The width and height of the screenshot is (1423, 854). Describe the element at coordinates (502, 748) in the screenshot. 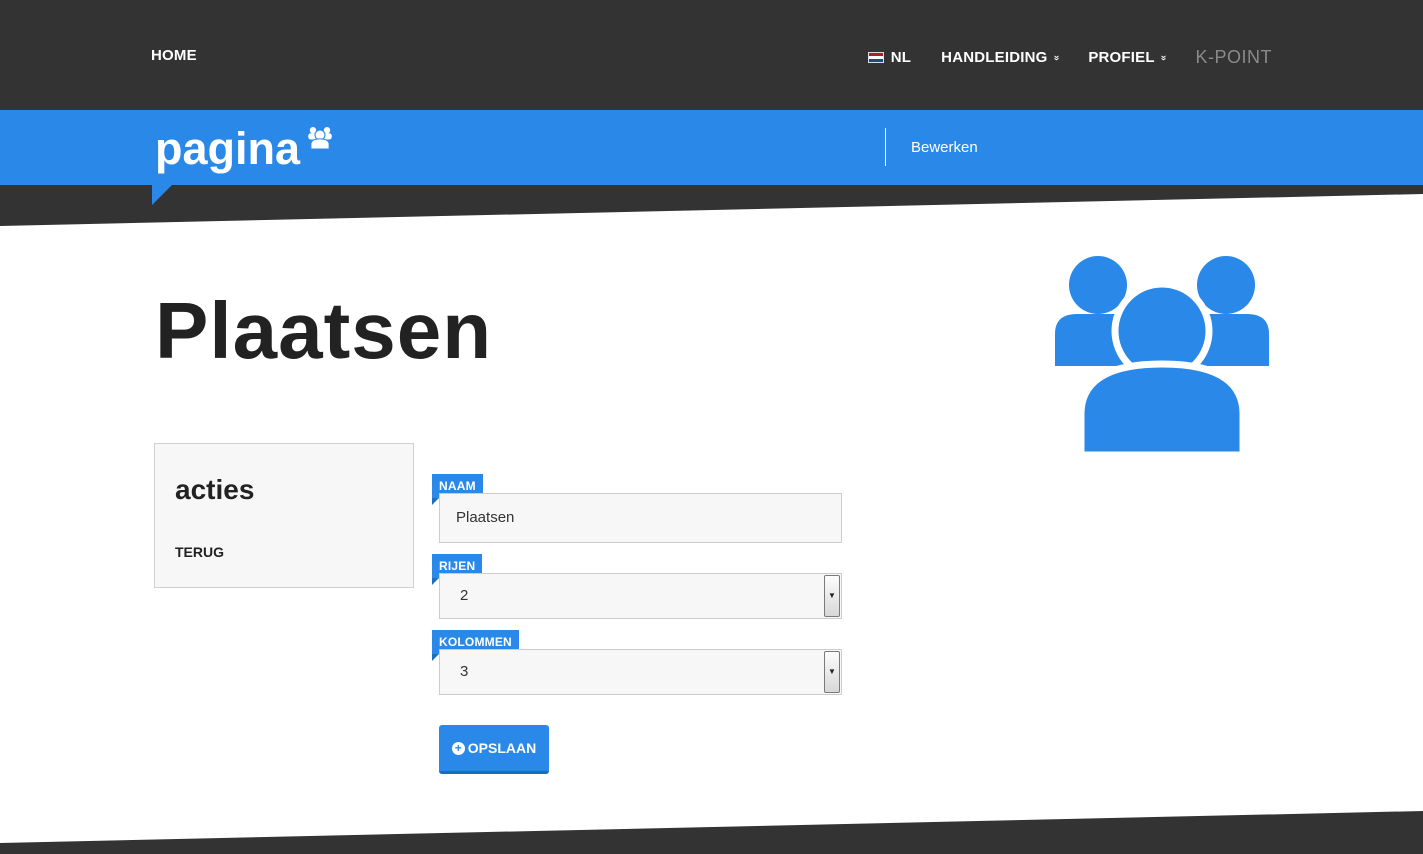

I see `save-button-label: OPSLAAN` at that location.